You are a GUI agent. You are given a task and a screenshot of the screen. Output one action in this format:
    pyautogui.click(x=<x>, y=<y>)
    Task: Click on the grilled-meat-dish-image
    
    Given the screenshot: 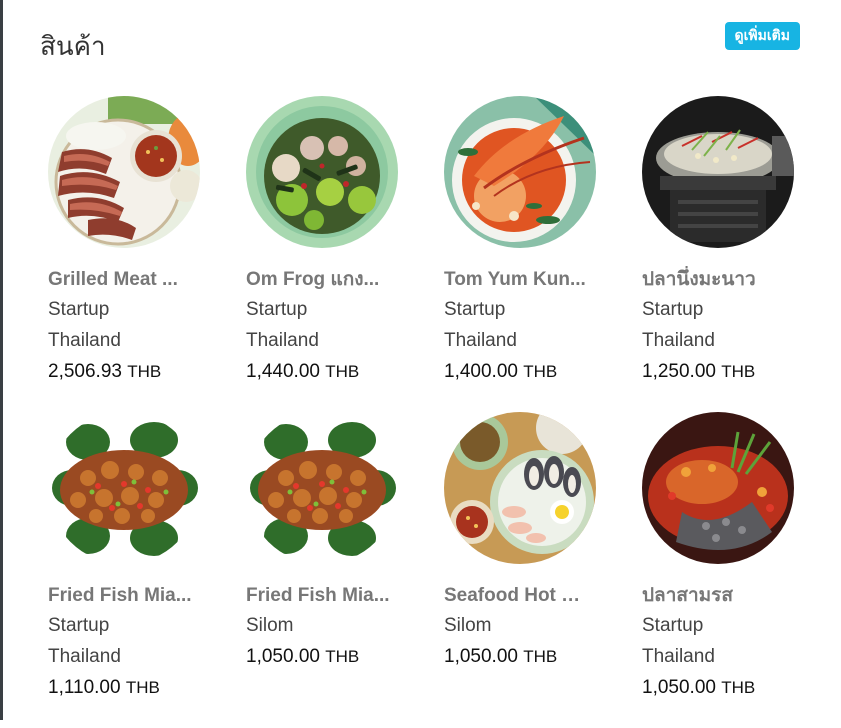 What is the action you would take?
    pyautogui.click(x=124, y=172)
    